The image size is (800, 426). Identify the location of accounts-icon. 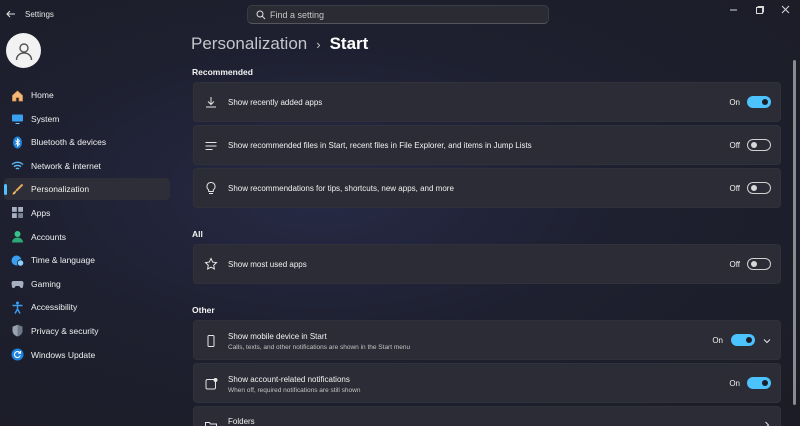
(17, 236).